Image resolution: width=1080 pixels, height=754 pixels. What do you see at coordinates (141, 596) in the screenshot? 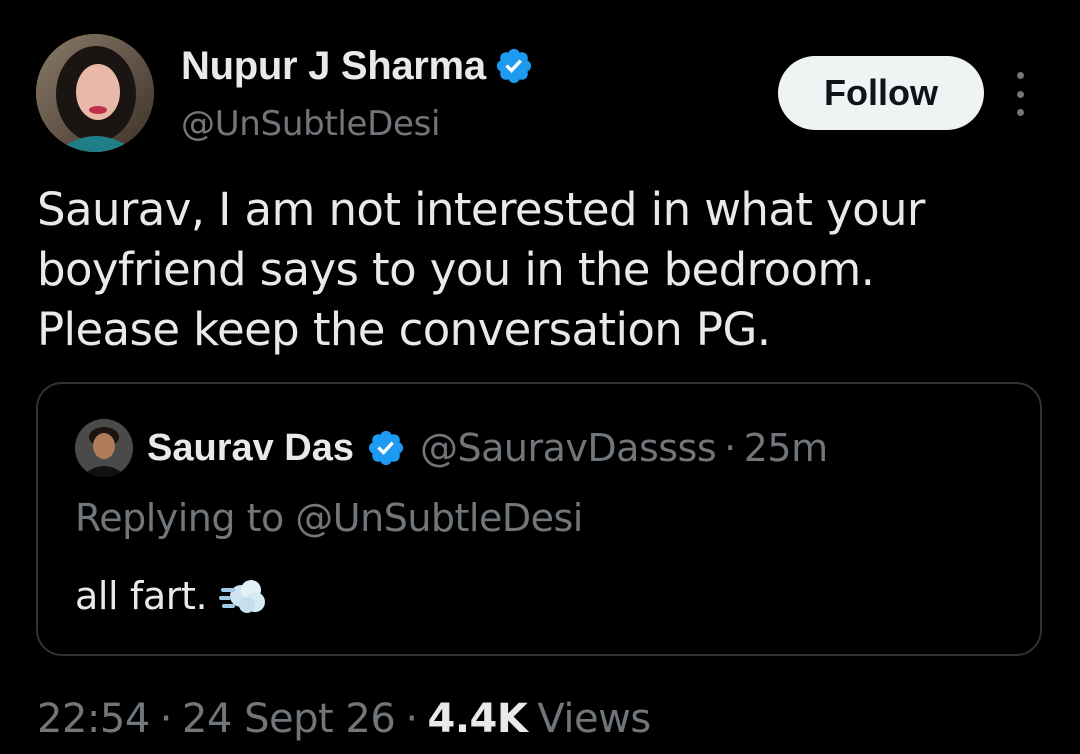
I see `quoted-text: all fart.` at bounding box center [141, 596].